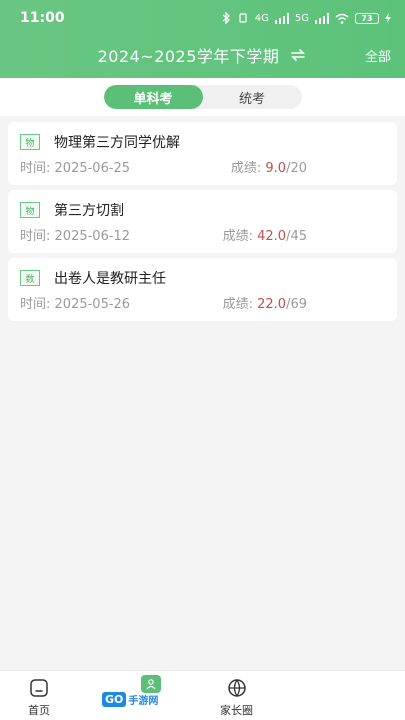  What do you see at coordinates (281, 18) in the screenshot?
I see `signal-icon` at bounding box center [281, 18].